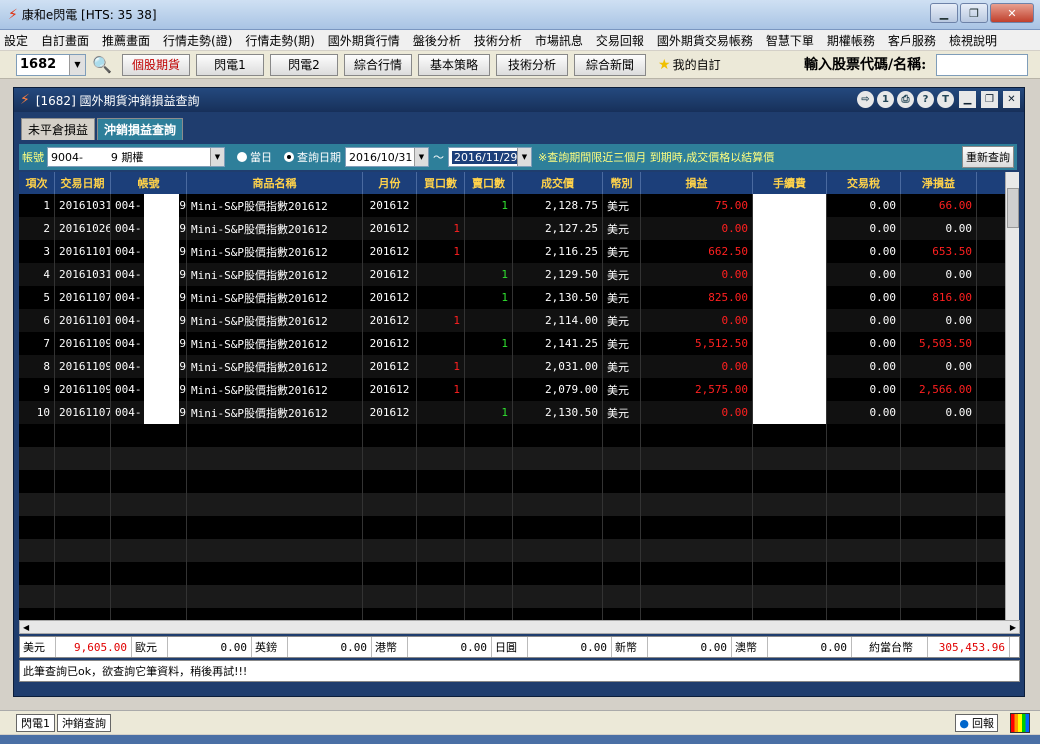 Image resolution: width=1040 pixels, height=744 pixels. Describe the element at coordinates (790, 183) in the screenshot. I see `column-header: 手續費` at that location.